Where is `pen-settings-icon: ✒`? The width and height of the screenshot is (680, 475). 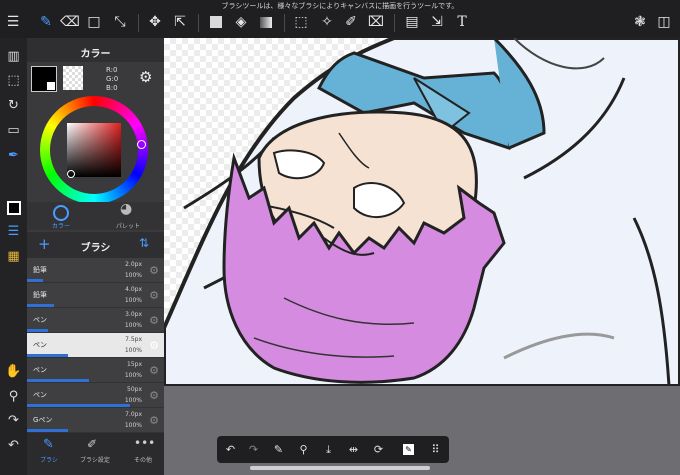 pen-settings-icon: ✒ is located at coordinates (13, 155).